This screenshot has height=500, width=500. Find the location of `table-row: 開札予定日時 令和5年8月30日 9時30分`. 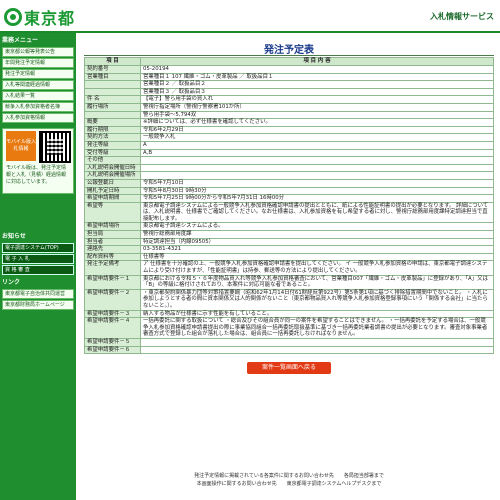

table-row: 開札予定日時 令和5年8月30日 9時30分 is located at coordinates (289, 191).